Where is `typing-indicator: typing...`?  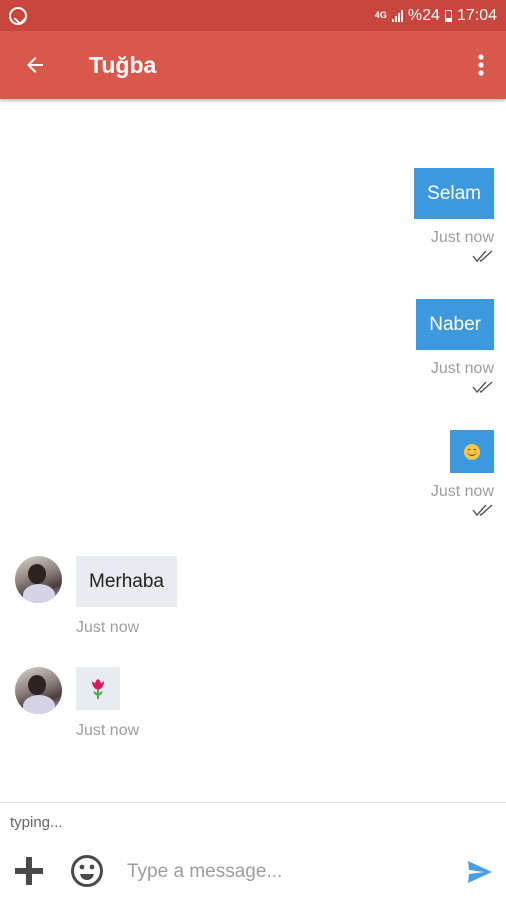
typing-indicator: typing... is located at coordinates (36, 822).